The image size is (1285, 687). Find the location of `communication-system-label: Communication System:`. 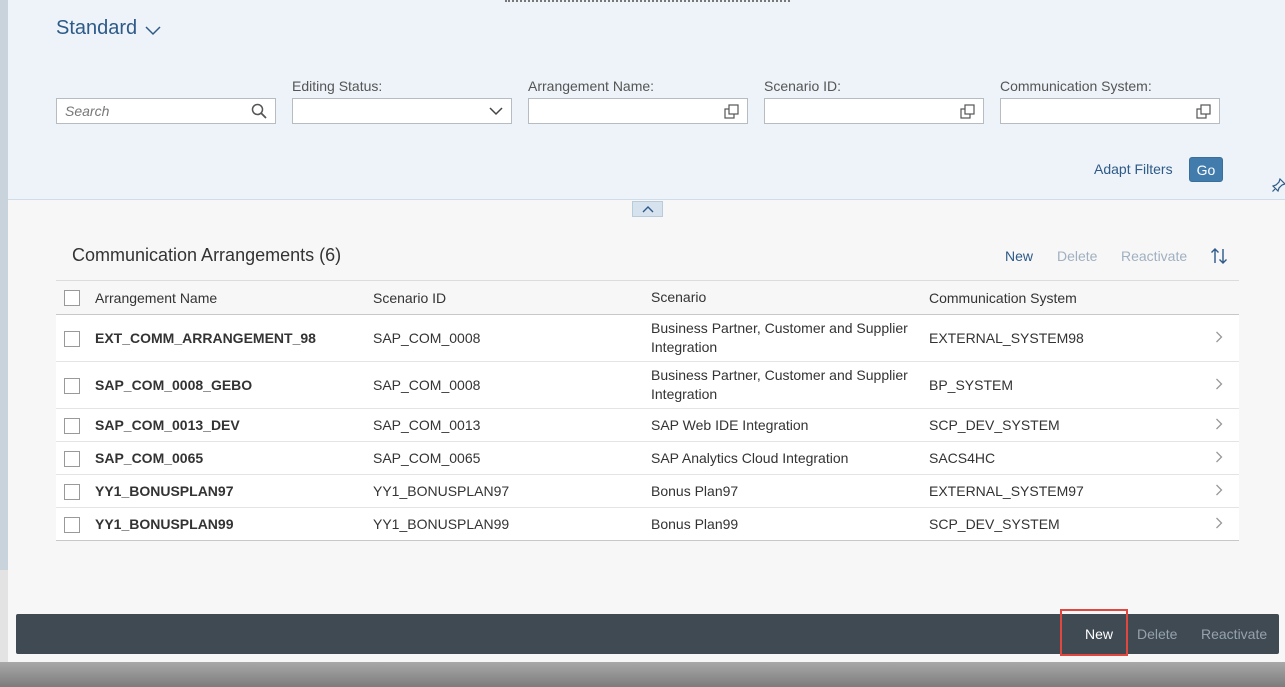

communication-system-label: Communication System: is located at coordinates (1076, 86).